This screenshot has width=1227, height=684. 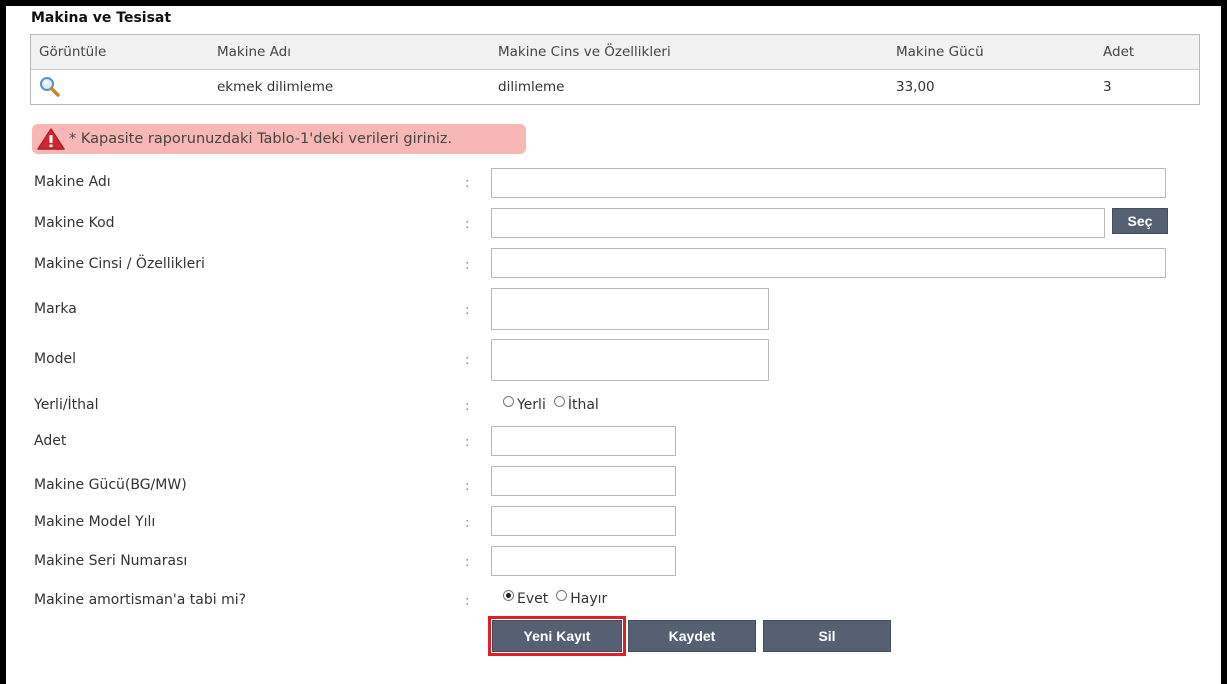 I want to click on model-yili-input, so click(x=583, y=521).